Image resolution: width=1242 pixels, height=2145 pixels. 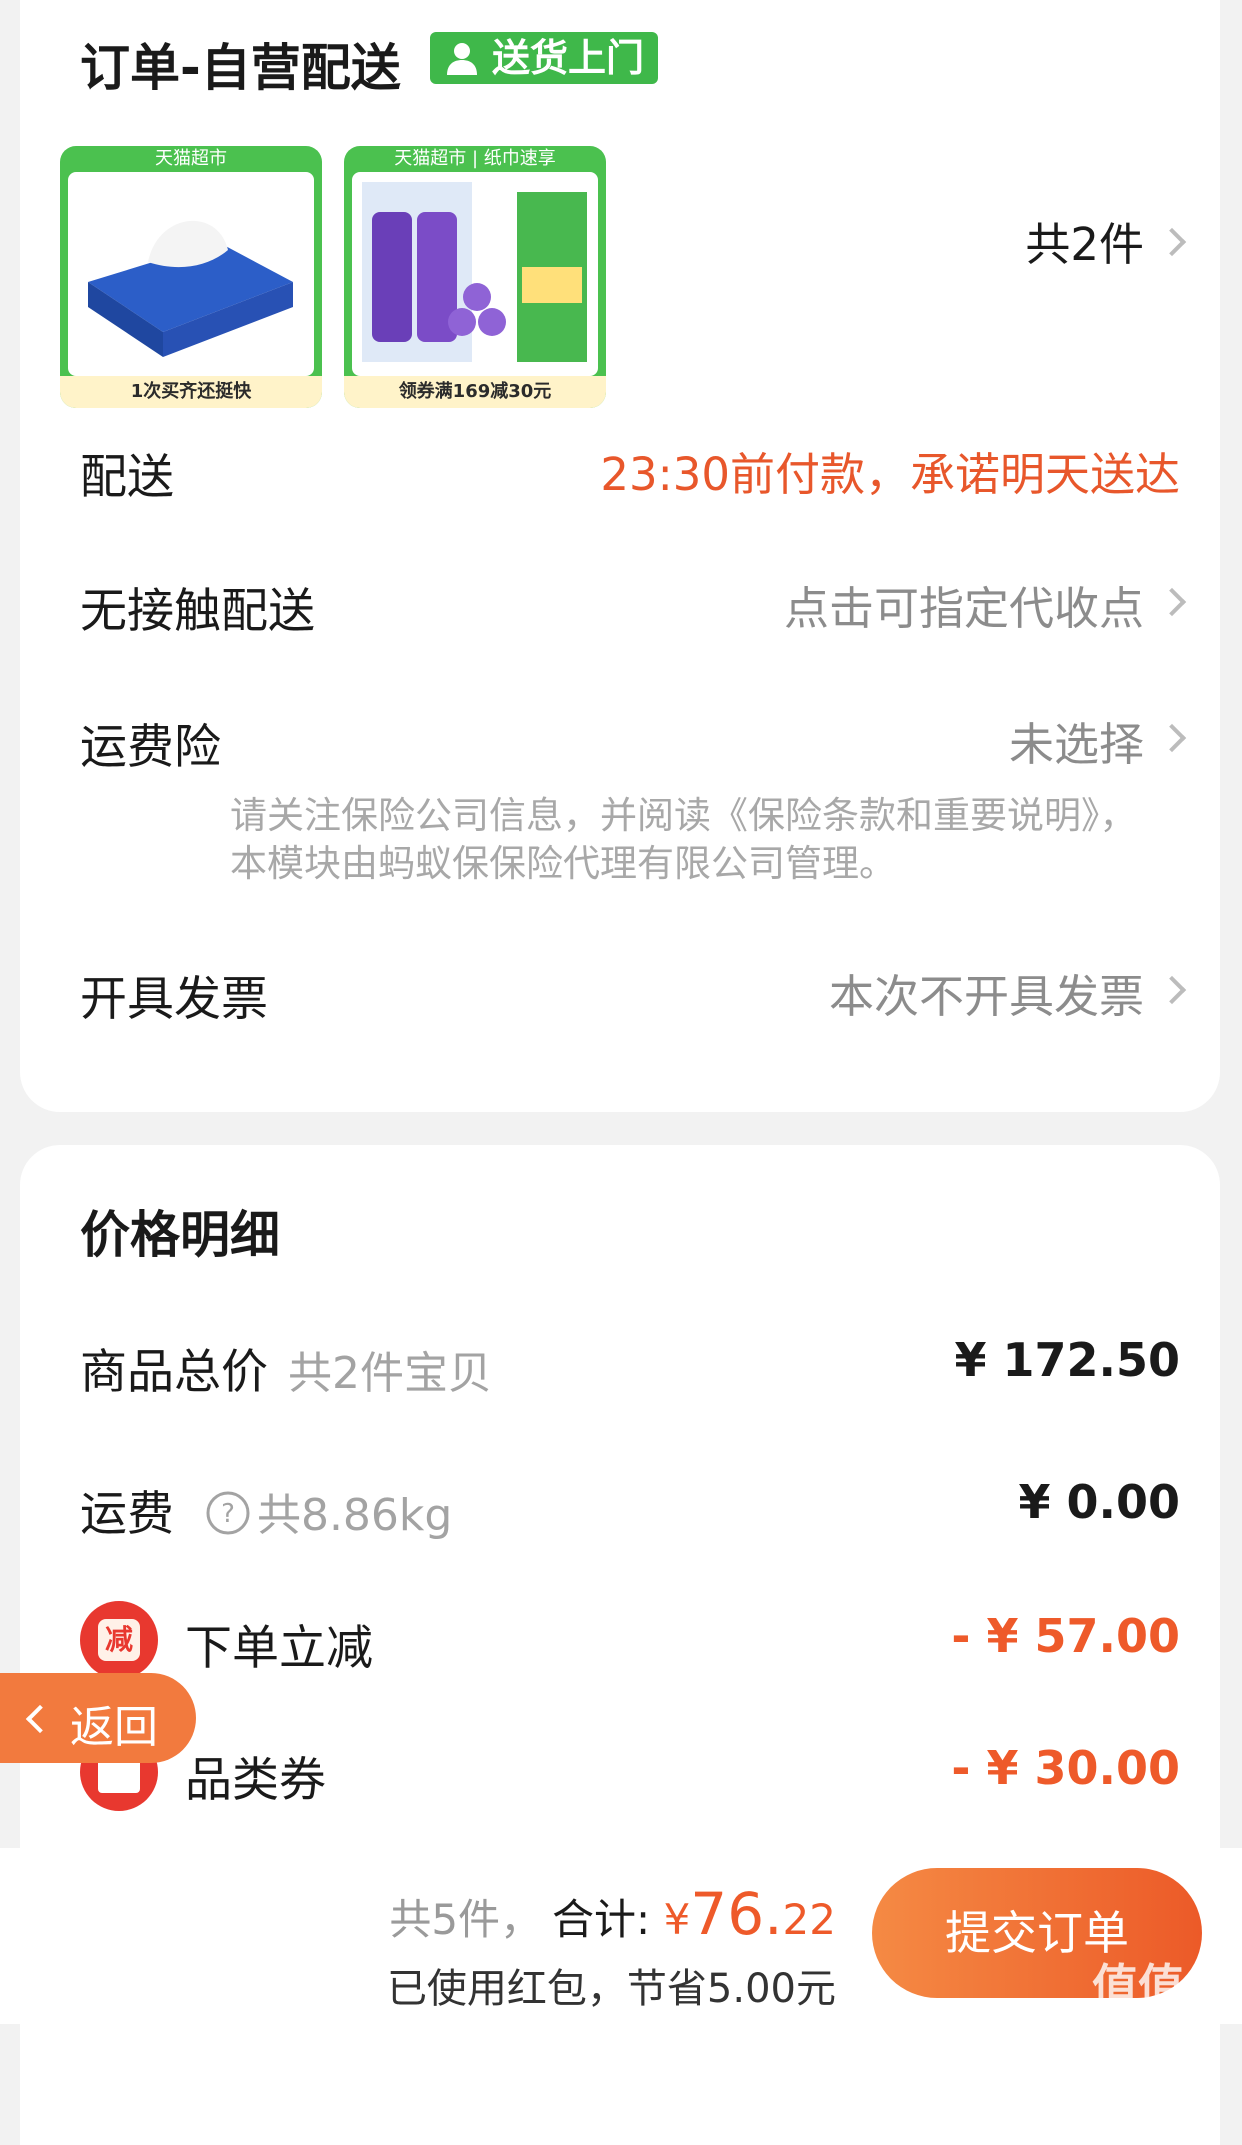 What do you see at coordinates (40, 1719) in the screenshot?
I see `chevron-left-icon` at bounding box center [40, 1719].